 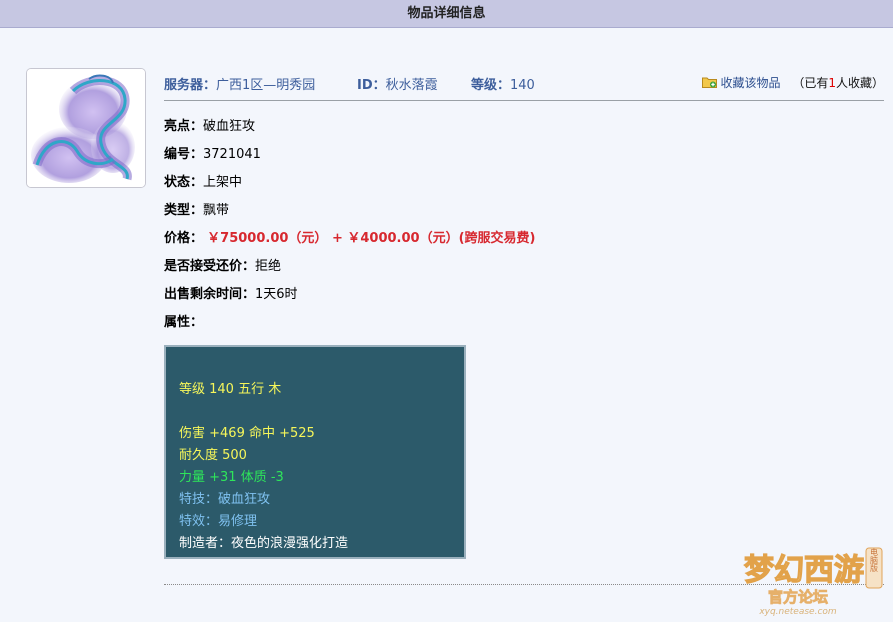 What do you see at coordinates (798, 597) in the screenshot?
I see `subtitle-text: 官方论坛` at bounding box center [798, 597].